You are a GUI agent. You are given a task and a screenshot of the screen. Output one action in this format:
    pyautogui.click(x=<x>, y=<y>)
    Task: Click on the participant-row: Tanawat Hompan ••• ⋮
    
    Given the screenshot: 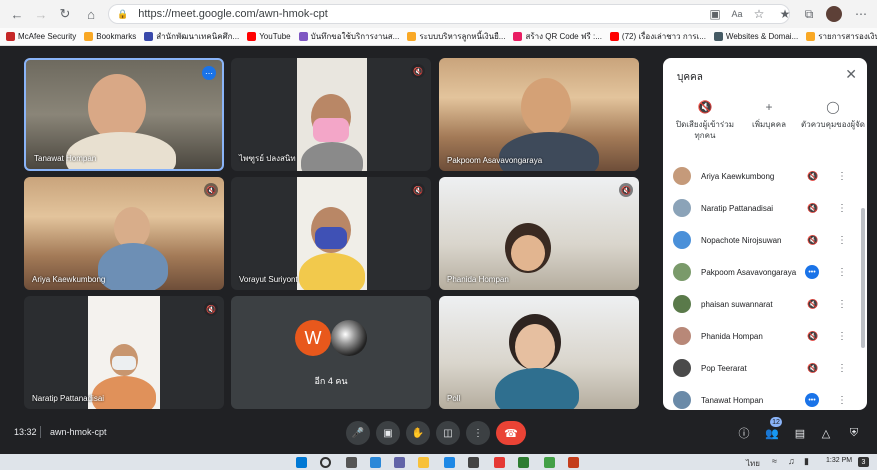 What is the action you would take?
    pyautogui.click(x=765, y=397)
    